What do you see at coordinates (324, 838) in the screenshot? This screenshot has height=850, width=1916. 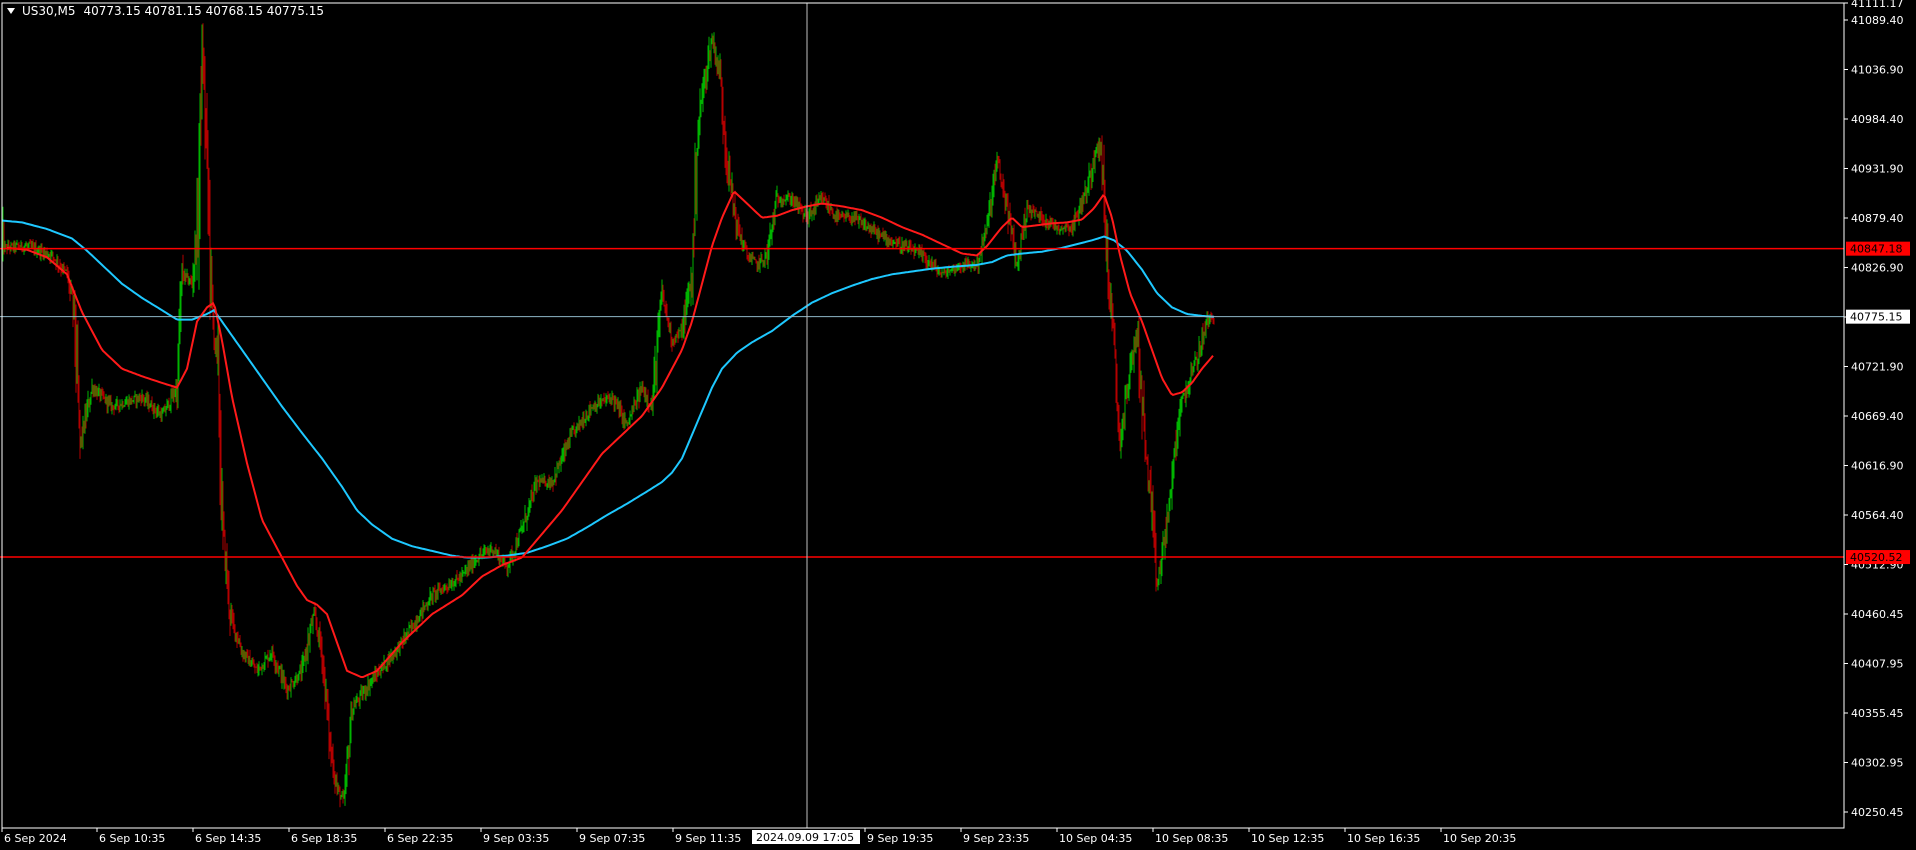 I see `x-tick-label: 6 Sep 18:35` at bounding box center [324, 838].